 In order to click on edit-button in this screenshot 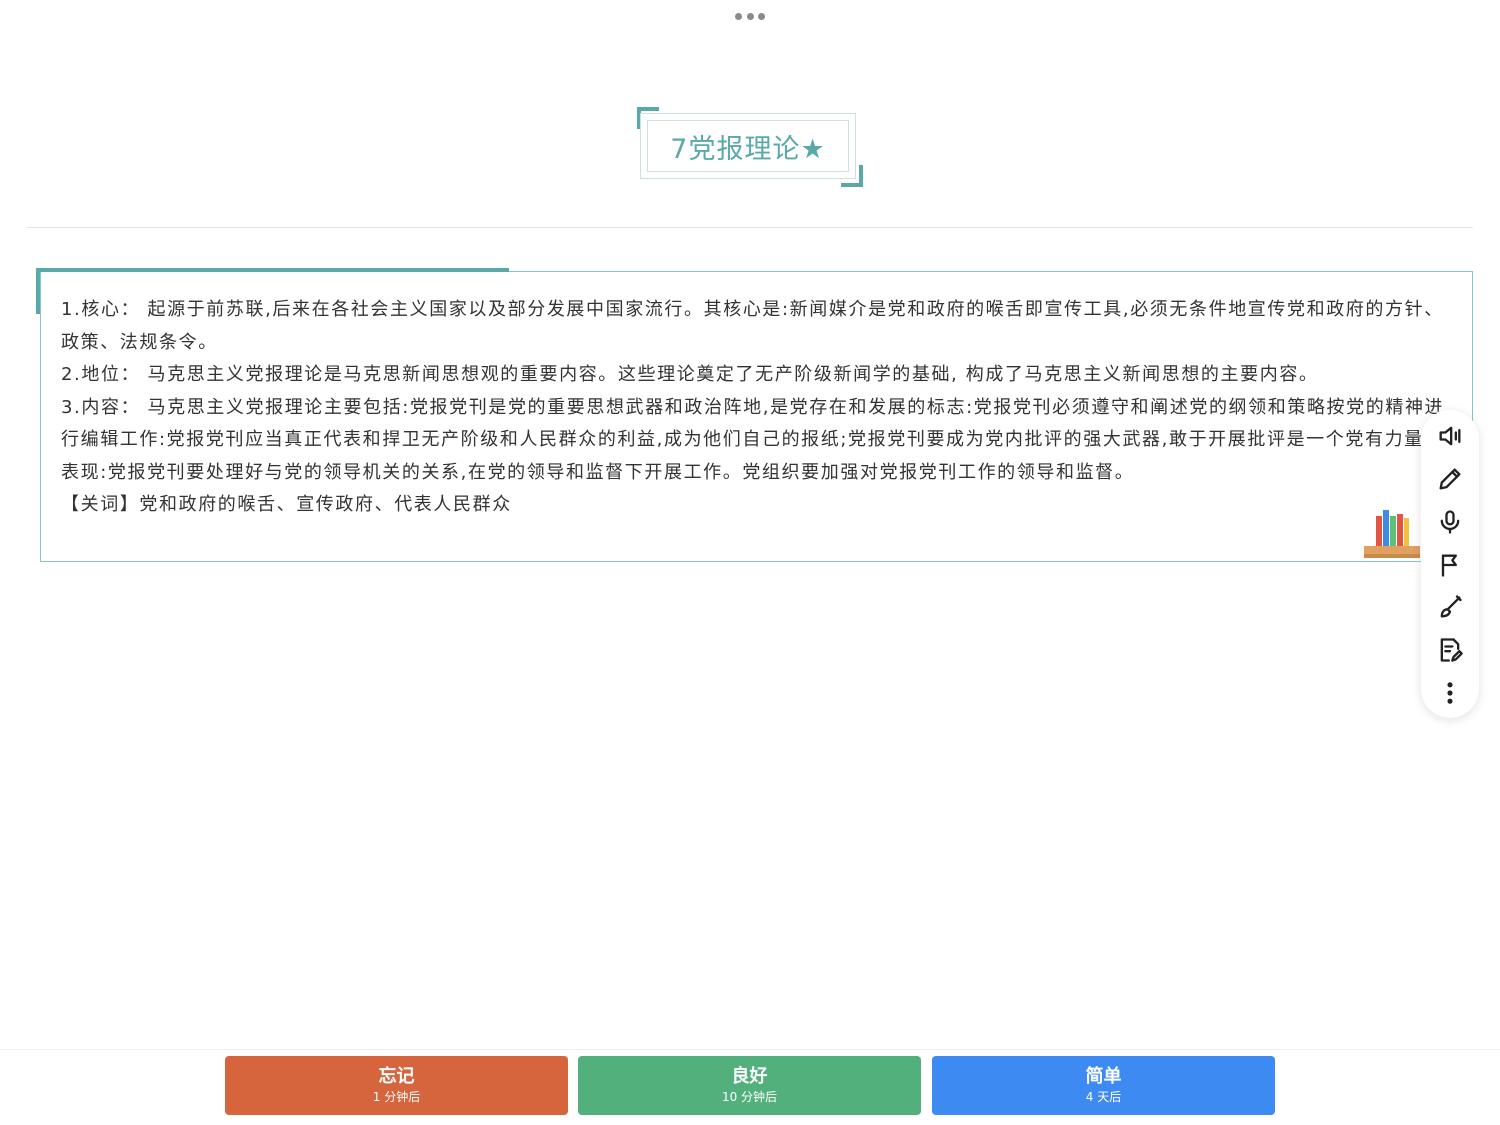, I will do `click(1450, 479)`.